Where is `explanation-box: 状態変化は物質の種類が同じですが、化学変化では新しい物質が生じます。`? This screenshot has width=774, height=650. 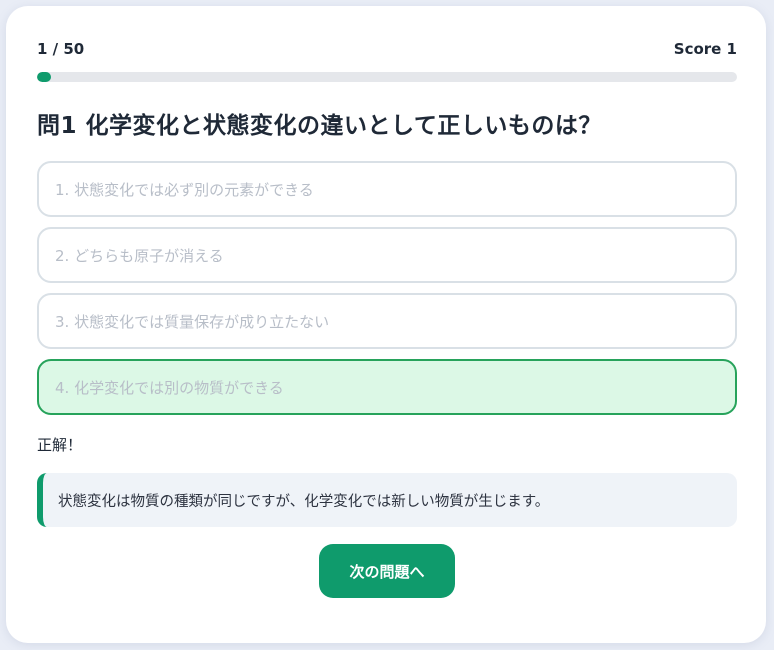 explanation-box: 状態変化は物質の種類が同じですが、化学変化では新しい物質が生じます。 is located at coordinates (387, 500).